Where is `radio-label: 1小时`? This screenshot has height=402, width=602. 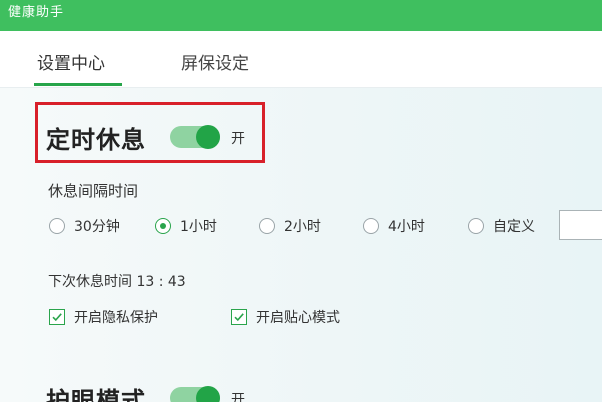
radio-label: 1小时 is located at coordinates (198, 227).